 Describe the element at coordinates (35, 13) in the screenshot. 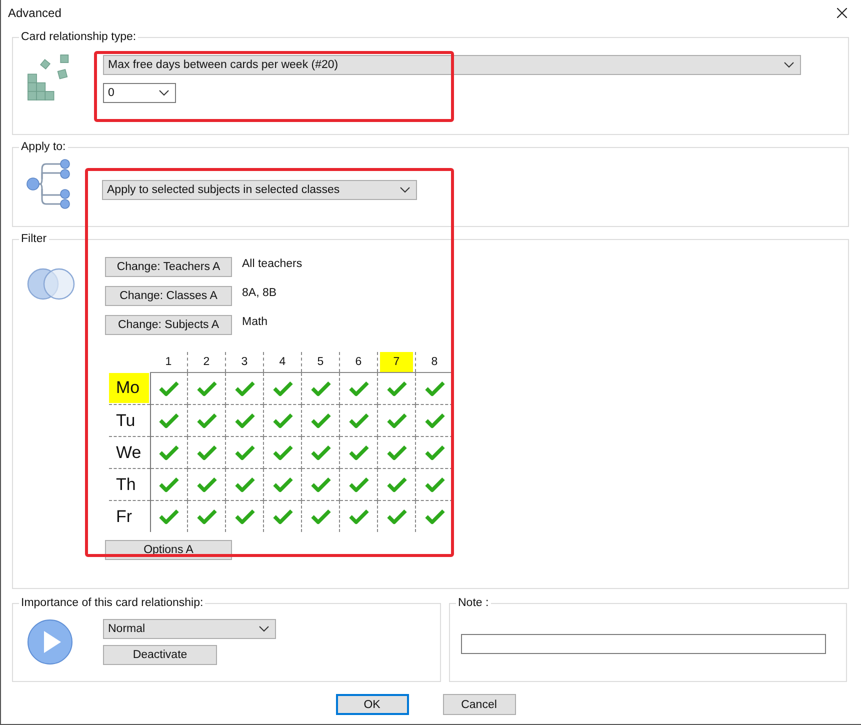

I see `window-title: Advanced` at that location.